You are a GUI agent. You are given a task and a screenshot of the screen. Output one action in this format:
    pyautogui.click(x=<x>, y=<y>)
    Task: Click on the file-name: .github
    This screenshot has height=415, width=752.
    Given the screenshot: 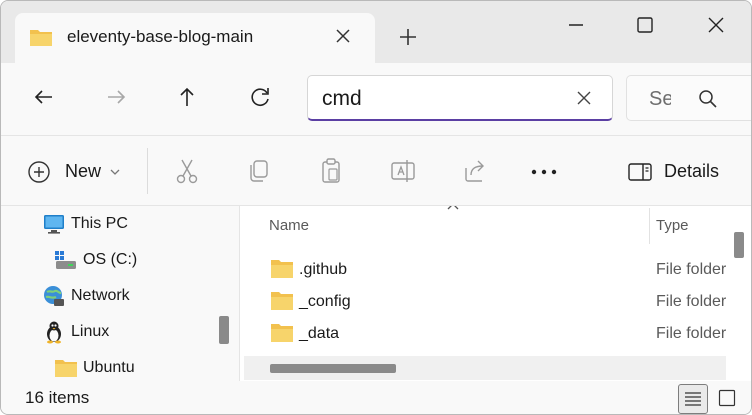 What is the action you would take?
    pyautogui.click(x=323, y=269)
    